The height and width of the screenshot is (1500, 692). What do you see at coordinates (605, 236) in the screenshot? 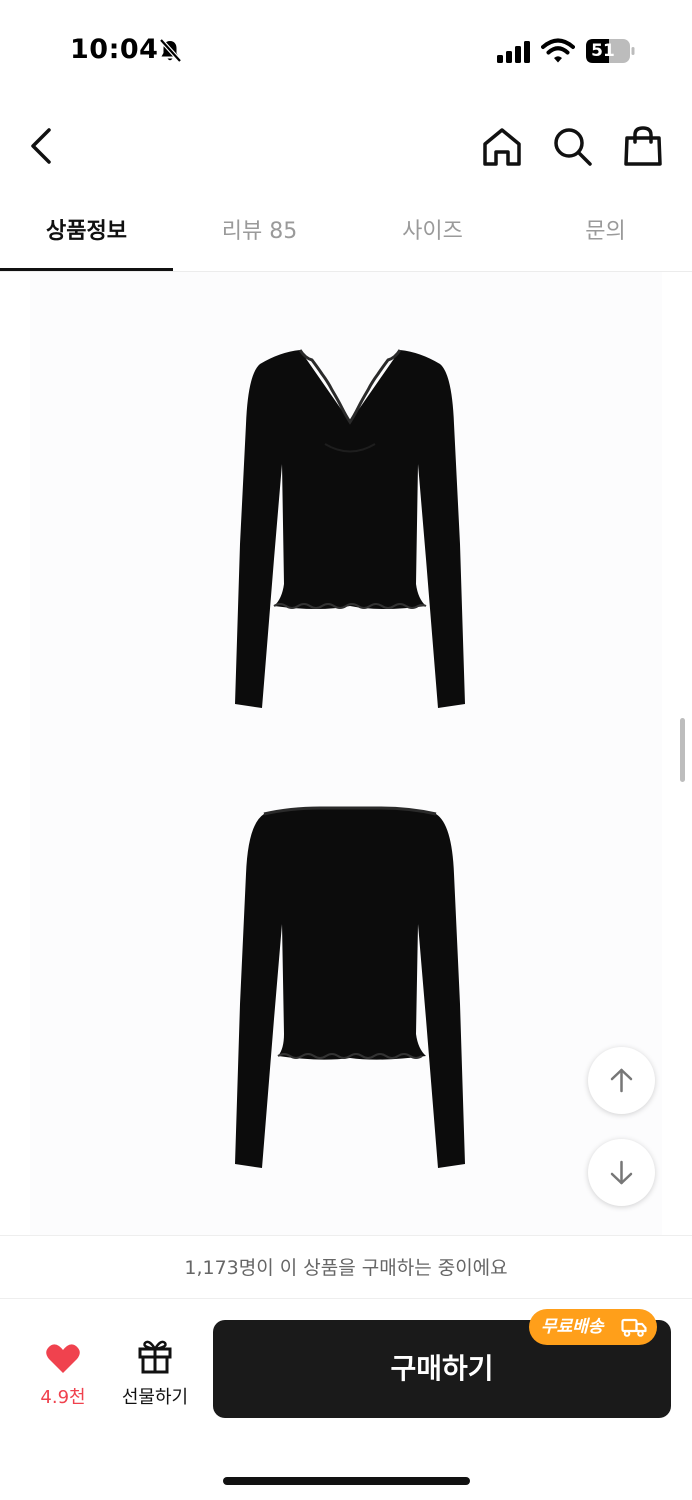
I see `tab-inquiry: 문의` at bounding box center [605, 236].